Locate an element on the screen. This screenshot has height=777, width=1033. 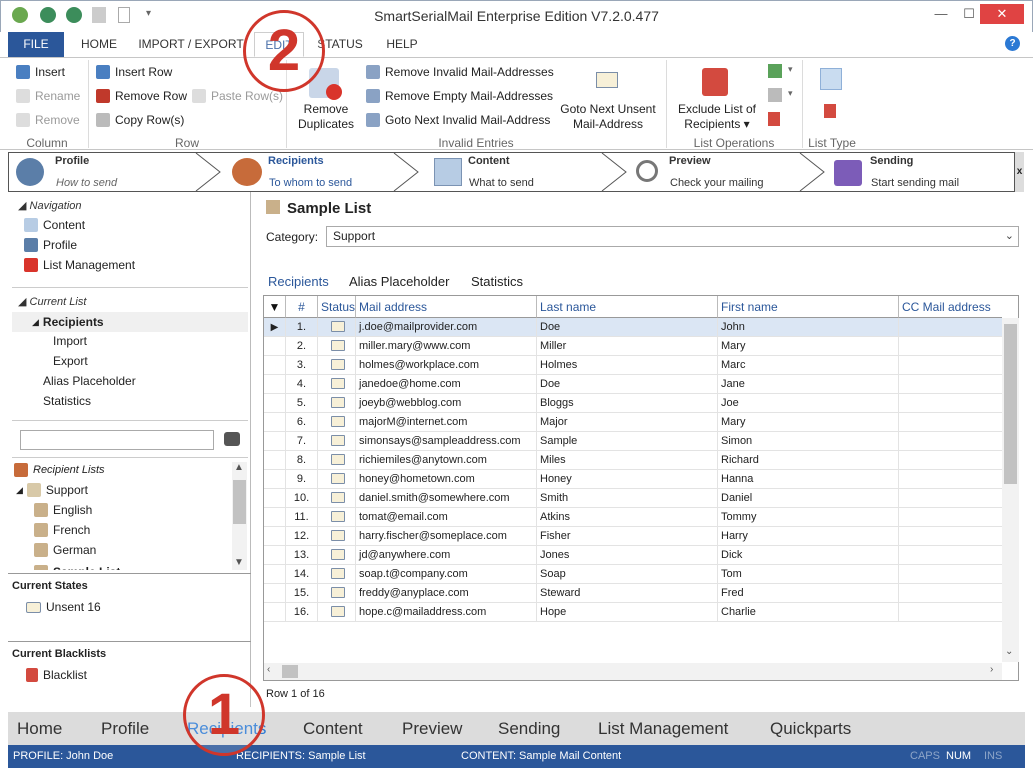
tab-recipients: Recipients is located at coordinates (298, 281).